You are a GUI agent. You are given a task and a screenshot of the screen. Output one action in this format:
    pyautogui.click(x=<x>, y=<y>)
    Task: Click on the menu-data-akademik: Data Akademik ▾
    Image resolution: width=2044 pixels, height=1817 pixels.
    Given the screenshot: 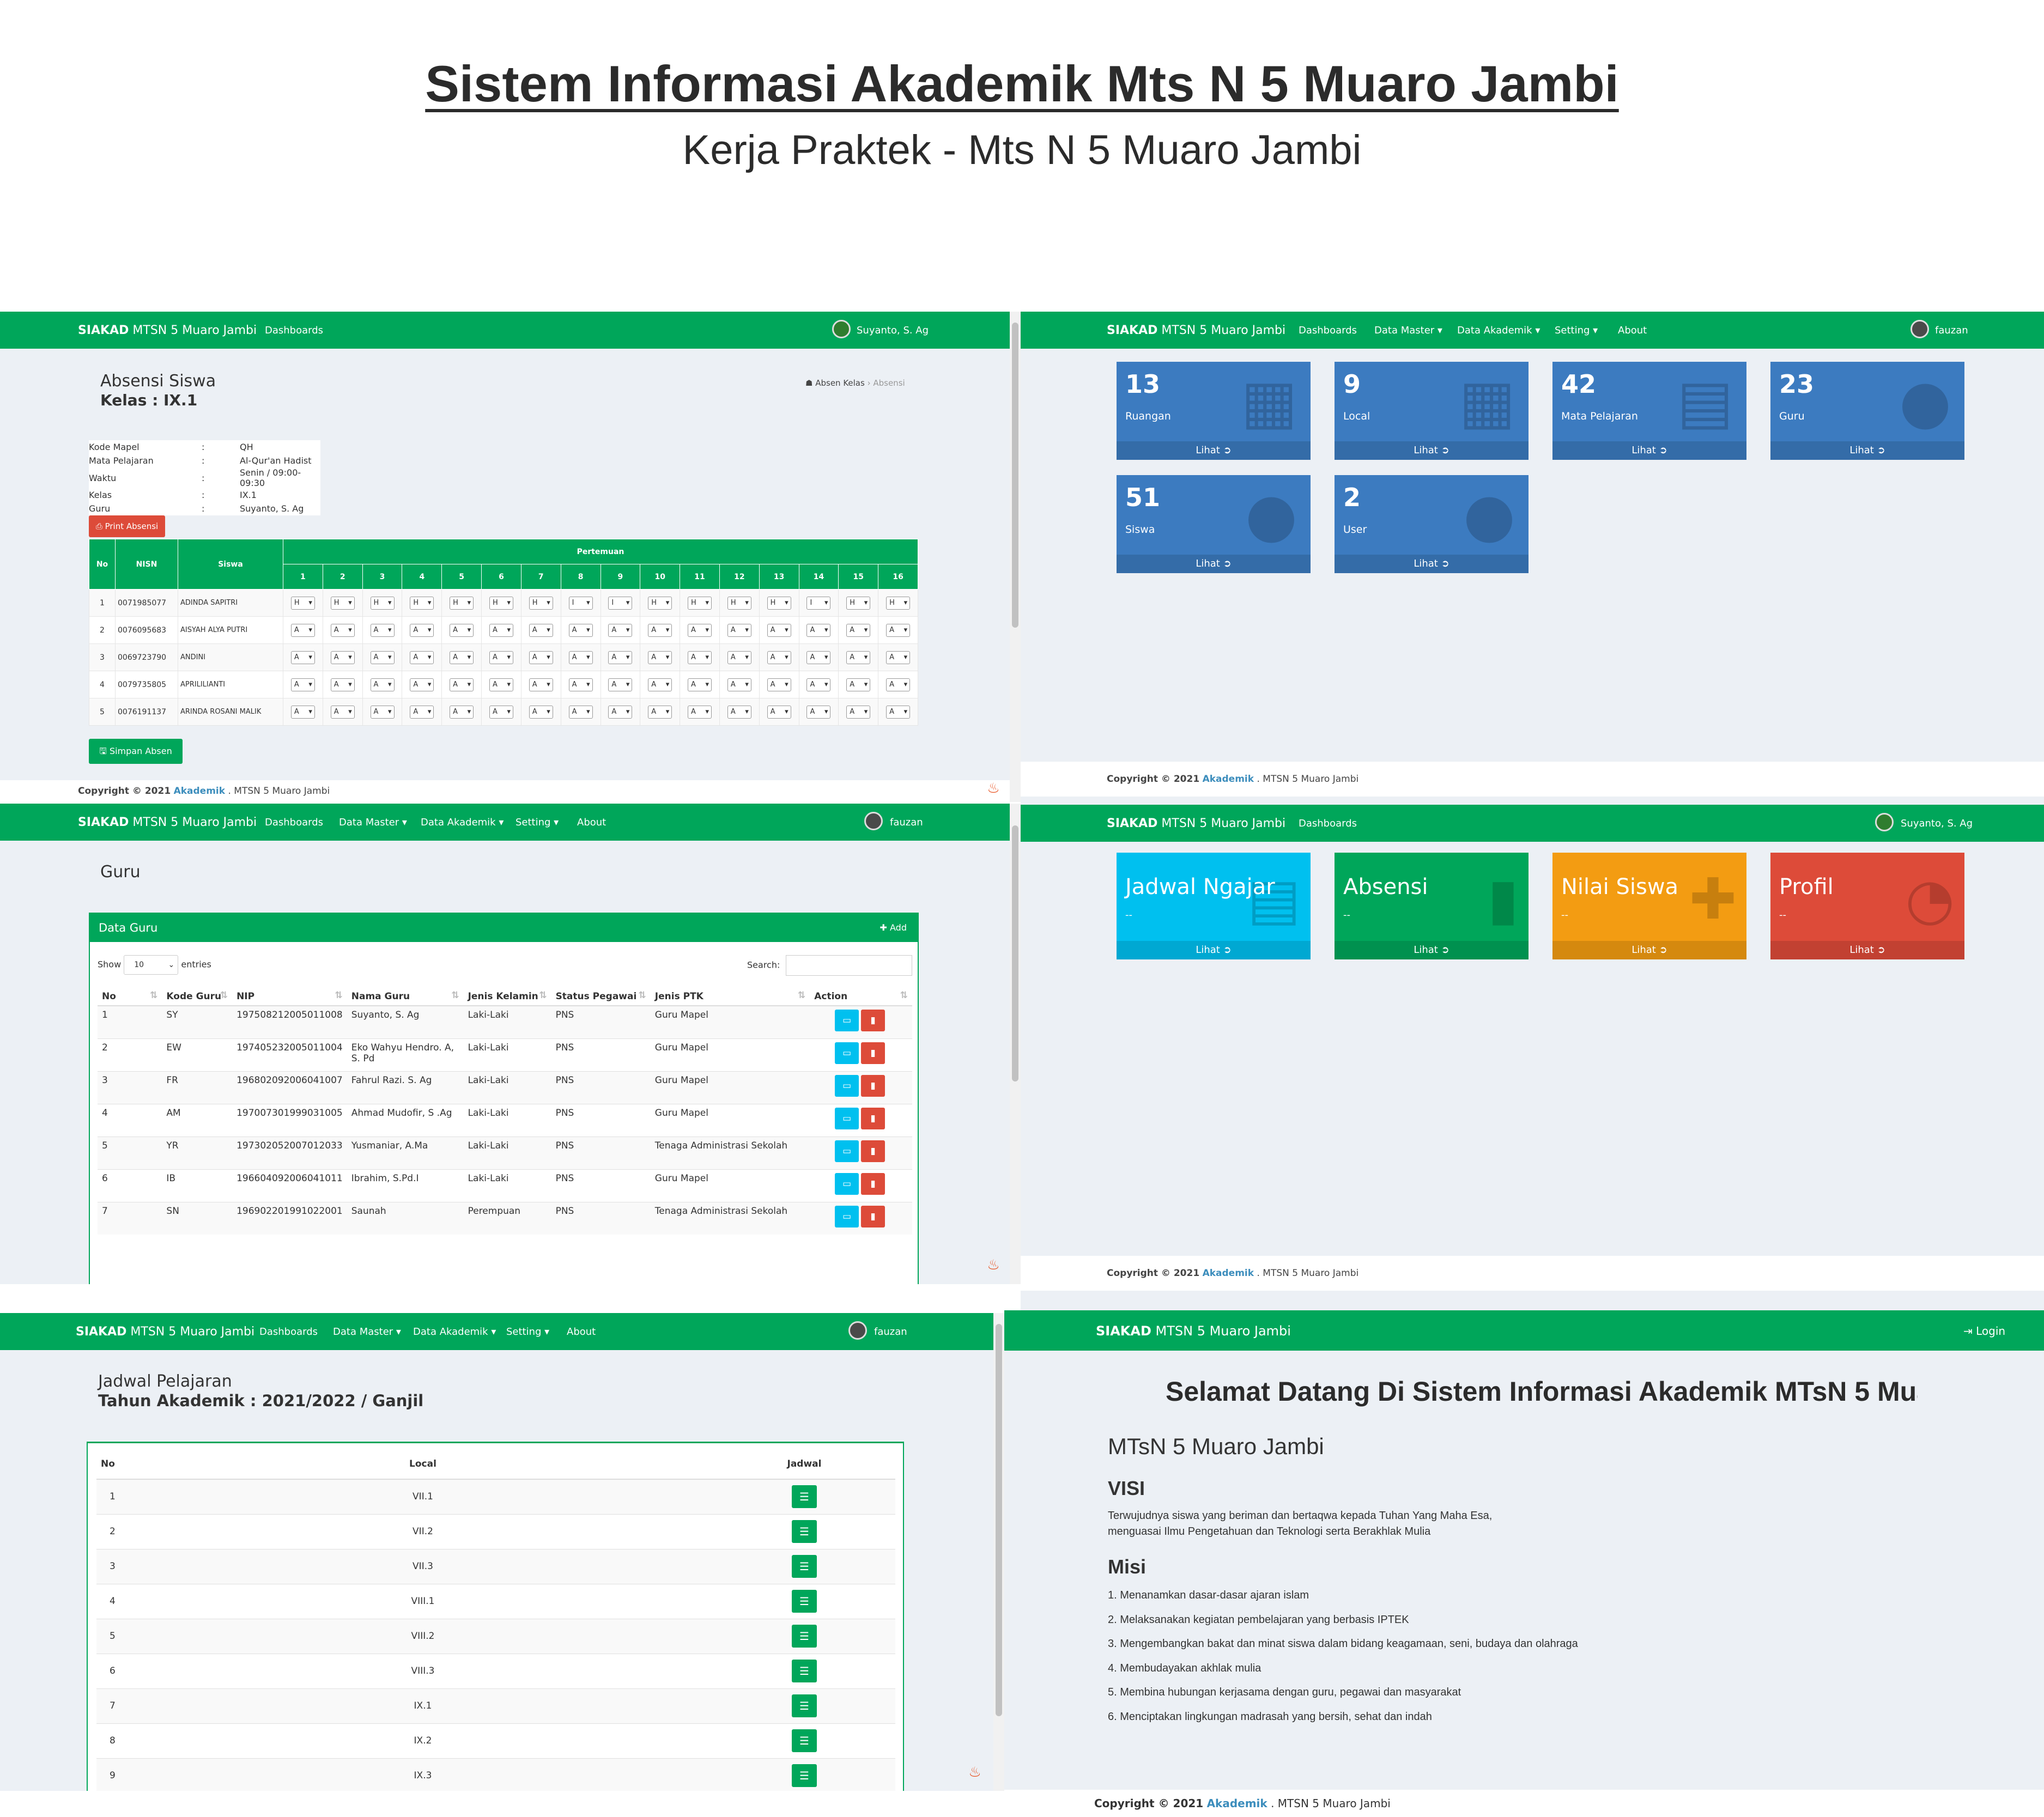 What is the action you would take?
    pyautogui.click(x=454, y=1332)
    